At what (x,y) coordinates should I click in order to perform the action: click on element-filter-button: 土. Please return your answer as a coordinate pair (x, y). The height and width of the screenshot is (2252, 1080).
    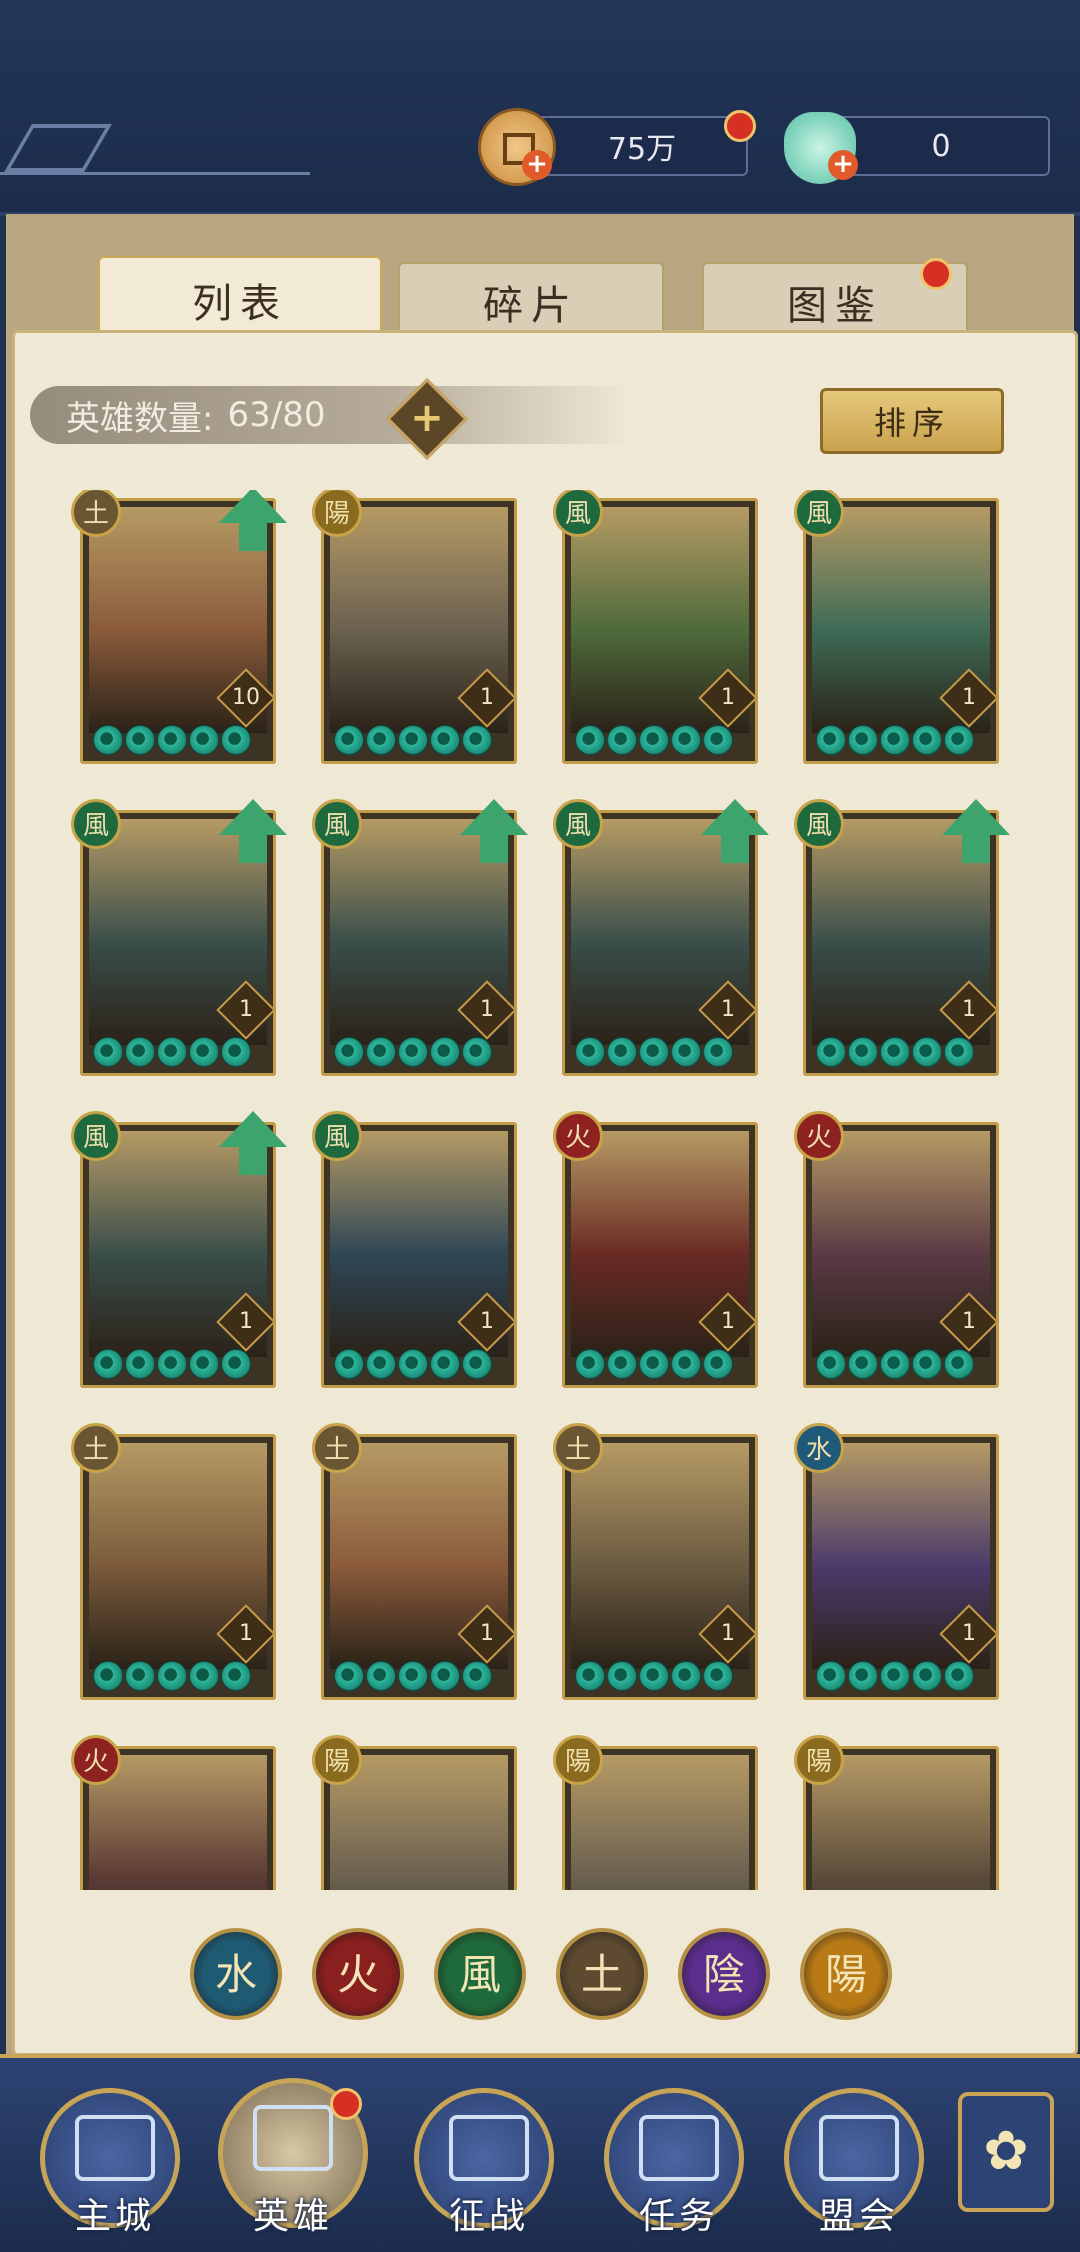
    Looking at the image, I should click on (602, 1974).